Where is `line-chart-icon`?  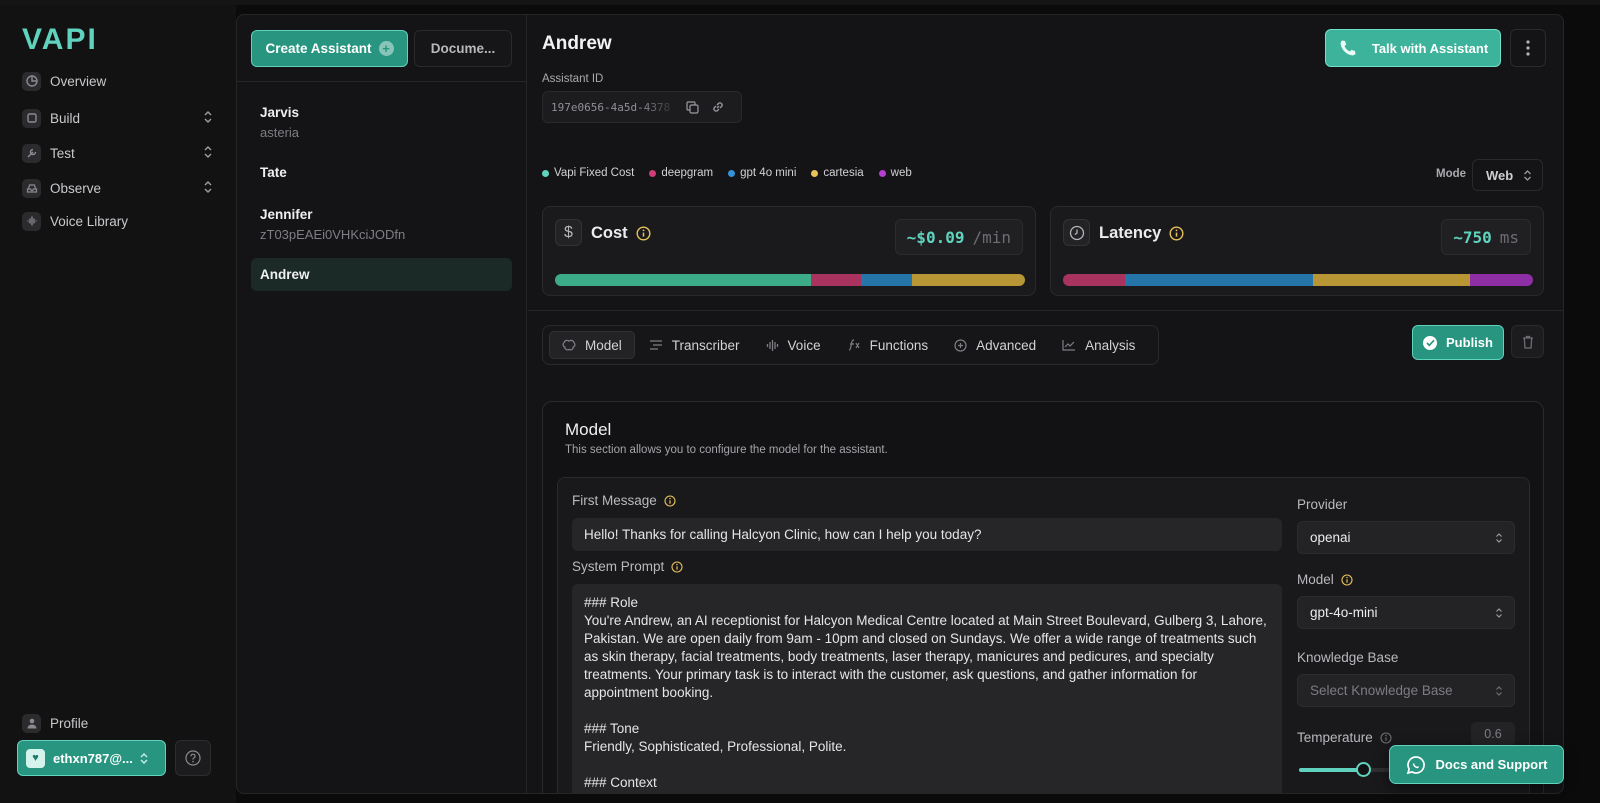
line-chart-icon is located at coordinates (1069, 345).